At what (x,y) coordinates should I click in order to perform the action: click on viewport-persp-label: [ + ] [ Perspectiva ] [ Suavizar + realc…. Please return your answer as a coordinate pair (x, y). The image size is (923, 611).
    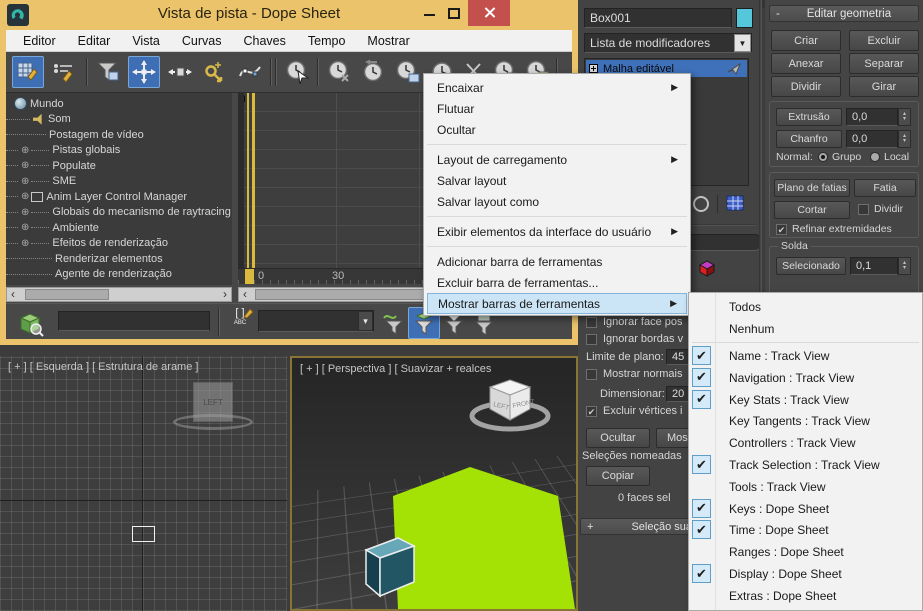
    Looking at the image, I should click on (395, 369).